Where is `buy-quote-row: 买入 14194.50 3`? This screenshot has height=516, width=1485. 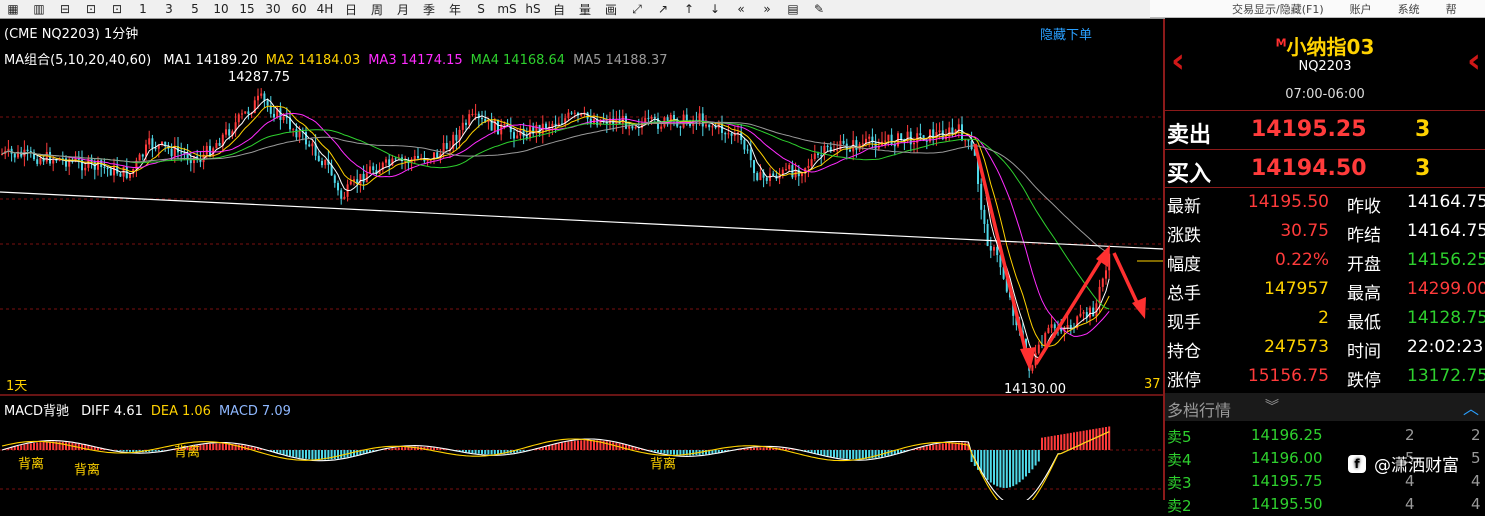
buy-quote-row: 买入 14194.50 3 is located at coordinates (1325, 169).